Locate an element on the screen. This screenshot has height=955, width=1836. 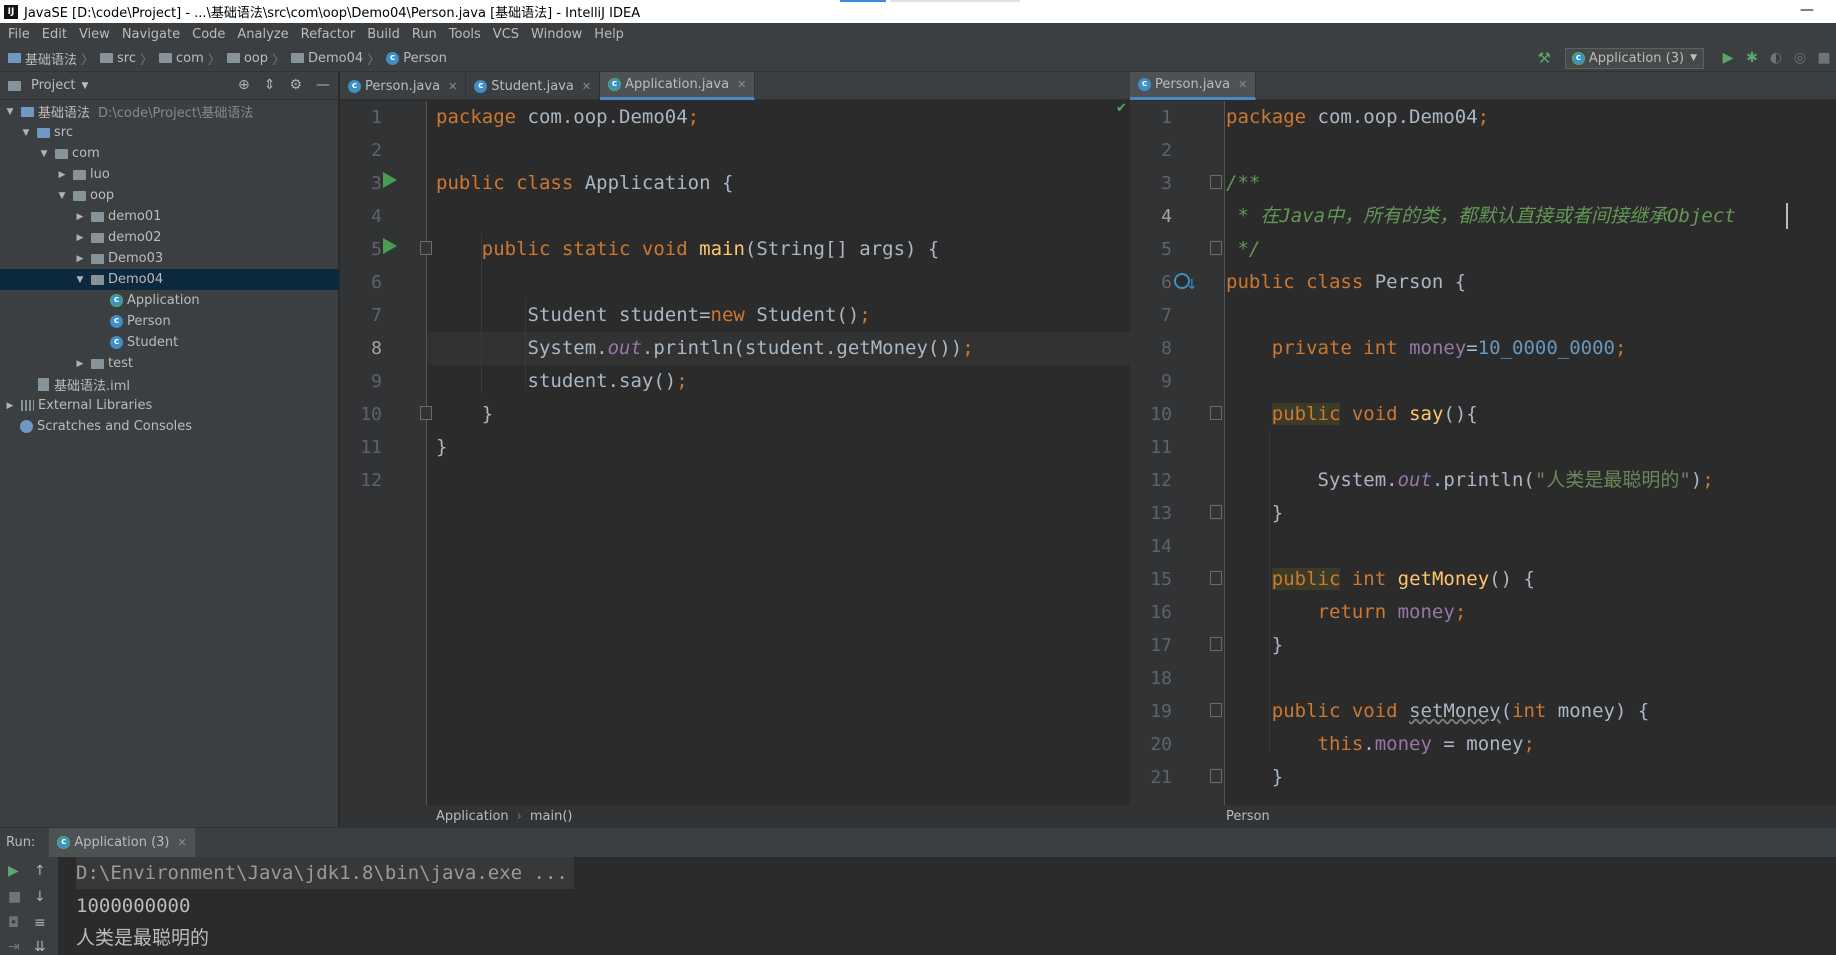
tree-item-demo04: ▼ Demo04 is located at coordinates (169, 279).